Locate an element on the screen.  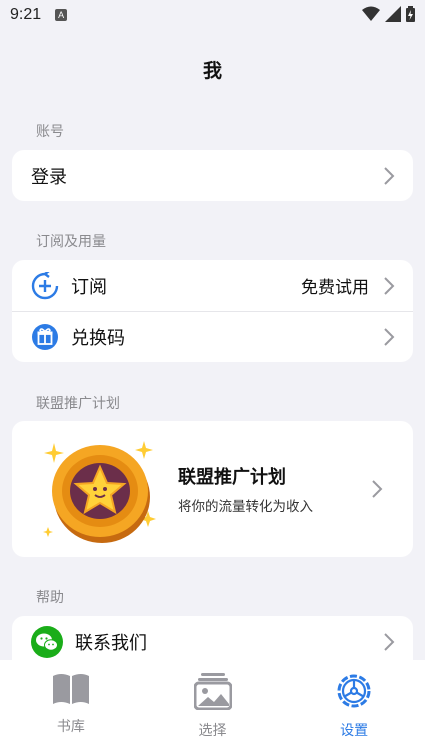
signal-icon is located at coordinates (393, 14).